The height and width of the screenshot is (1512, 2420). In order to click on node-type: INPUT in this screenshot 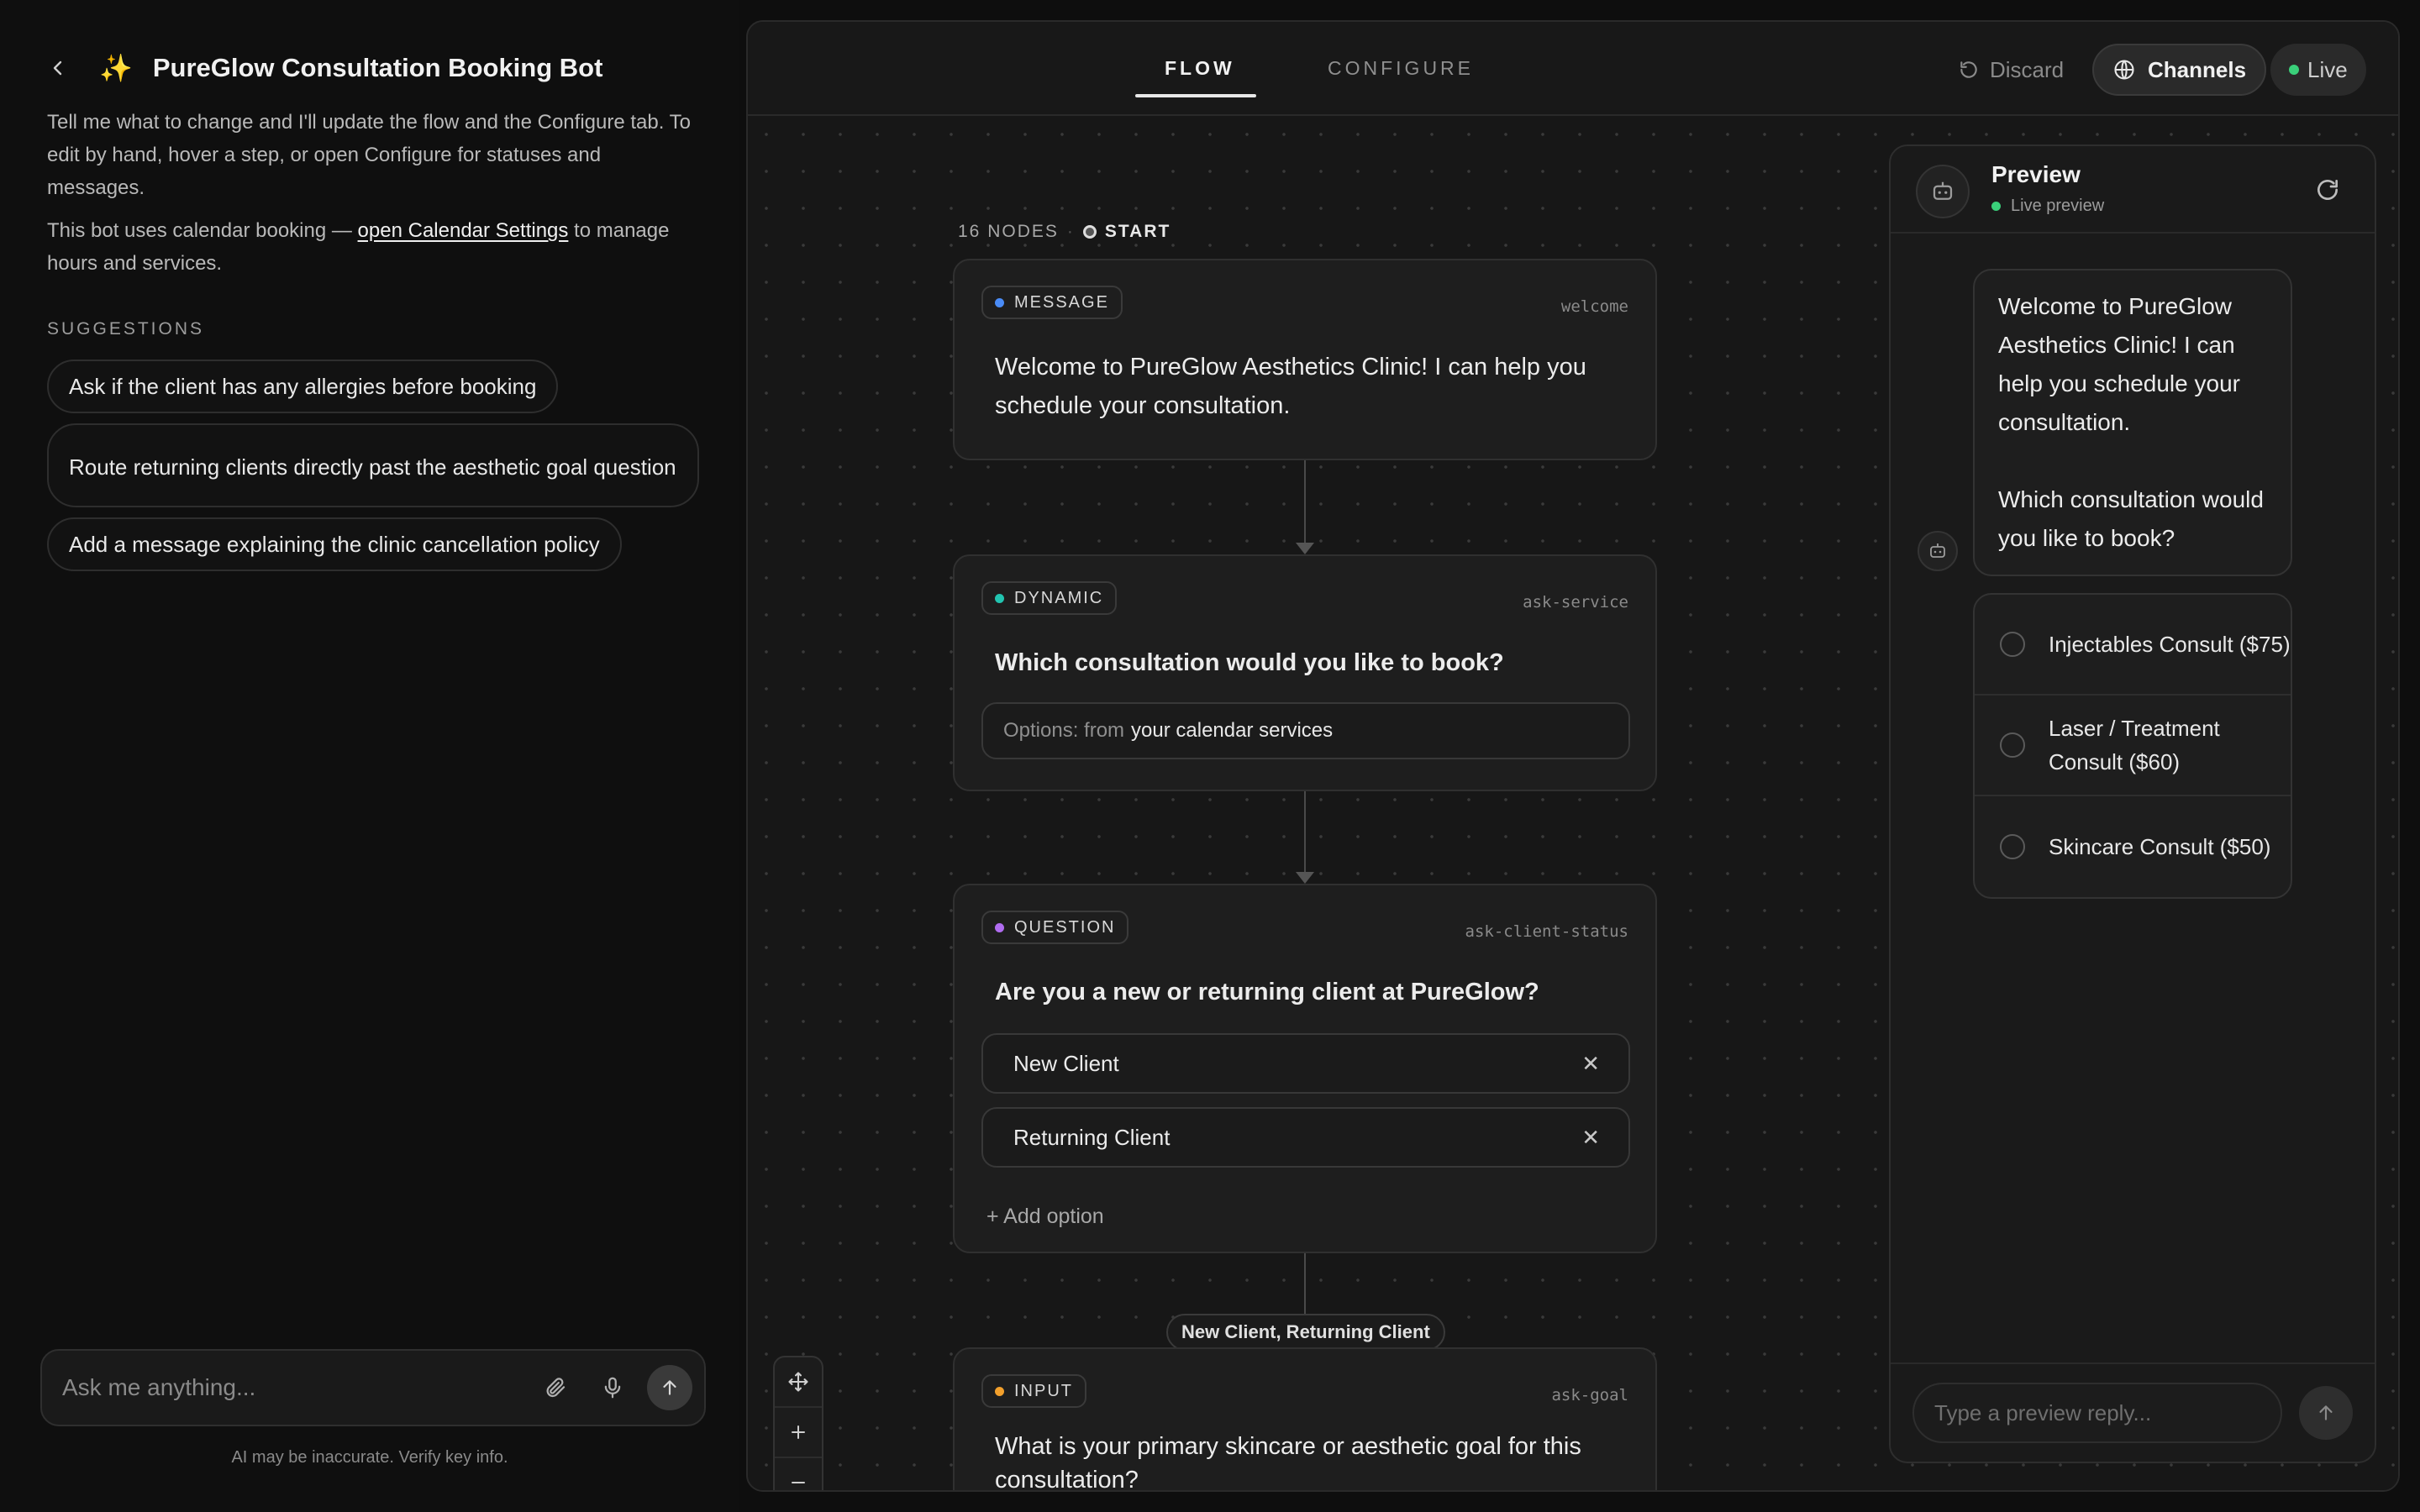, I will do `click(1043, 1390)`.